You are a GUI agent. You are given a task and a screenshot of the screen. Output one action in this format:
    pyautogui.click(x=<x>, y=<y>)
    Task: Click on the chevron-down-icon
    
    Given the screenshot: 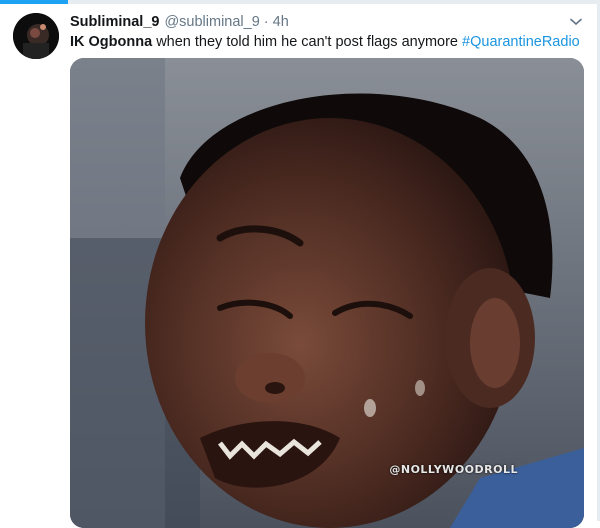 What is the action you would take?
    pyautogui.click(x=576, y=22)
    